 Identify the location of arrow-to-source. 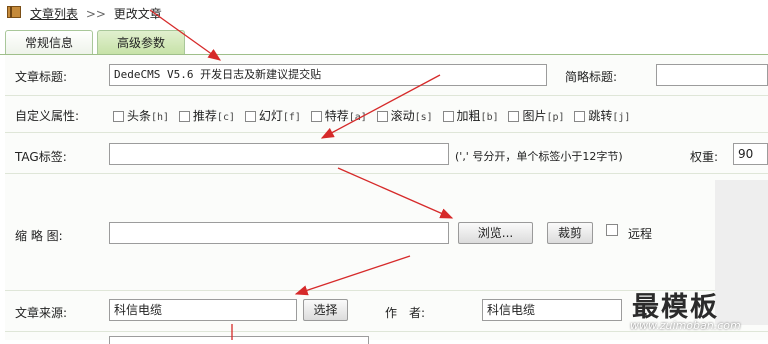
(352, 275).